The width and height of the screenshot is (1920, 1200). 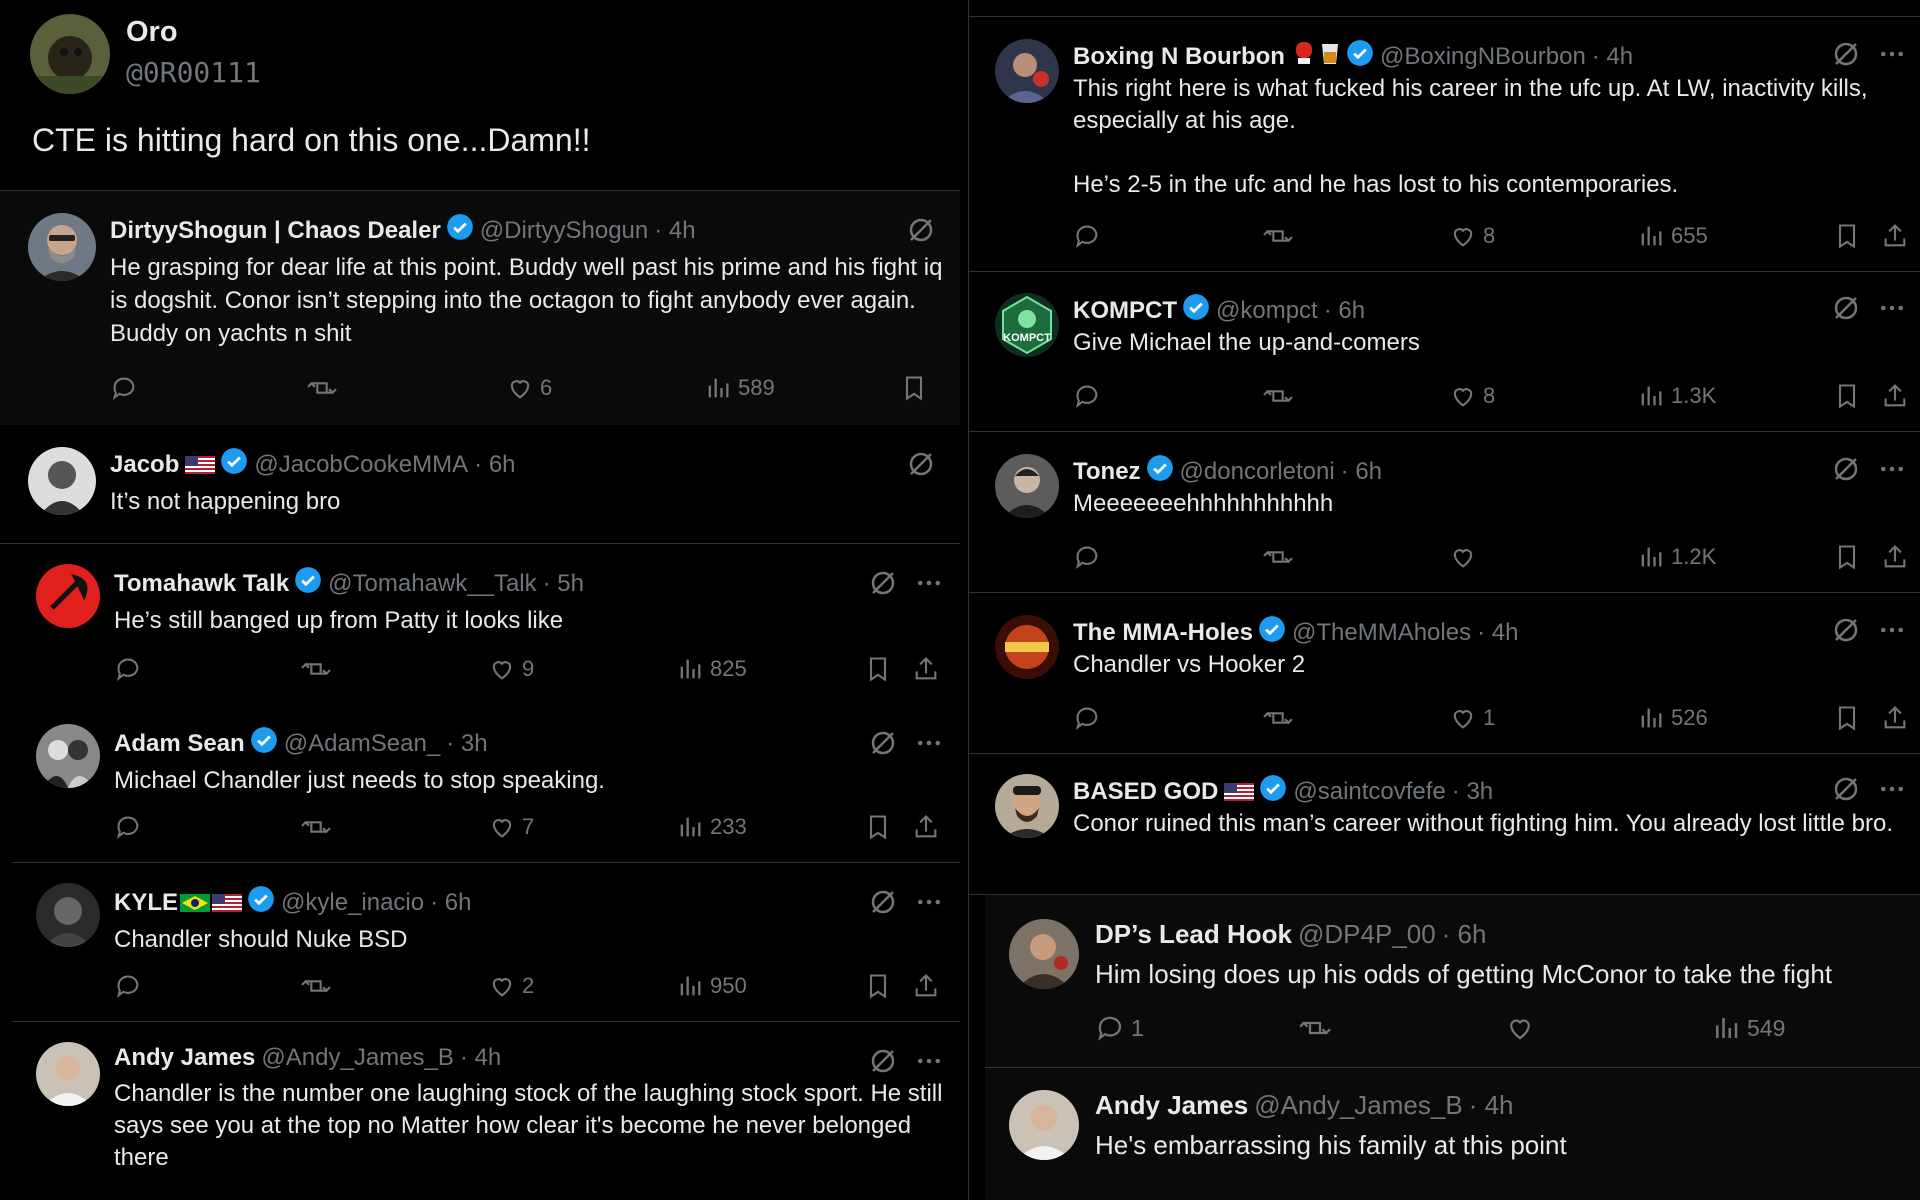 What do you see at coordinates (511, 827) in the screenshot?
I see `like-button: 7` at bounding box center [511, 827].